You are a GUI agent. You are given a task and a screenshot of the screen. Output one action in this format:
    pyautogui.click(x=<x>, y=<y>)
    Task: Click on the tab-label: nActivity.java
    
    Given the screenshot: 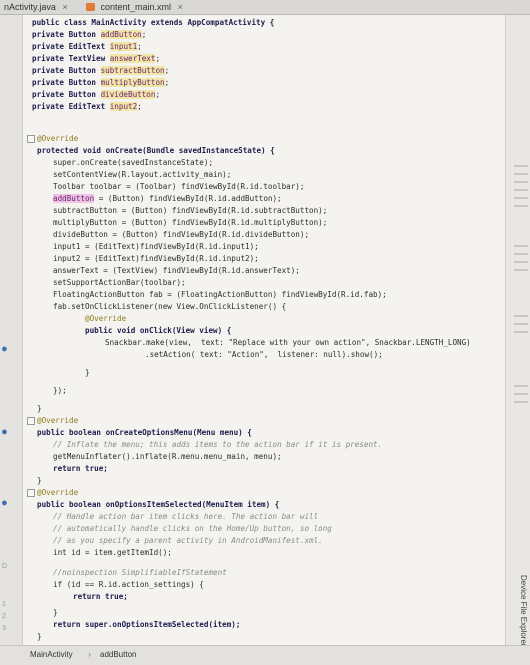 What is the action you would take?
    pyautogui.click(x=30, y=7)
    